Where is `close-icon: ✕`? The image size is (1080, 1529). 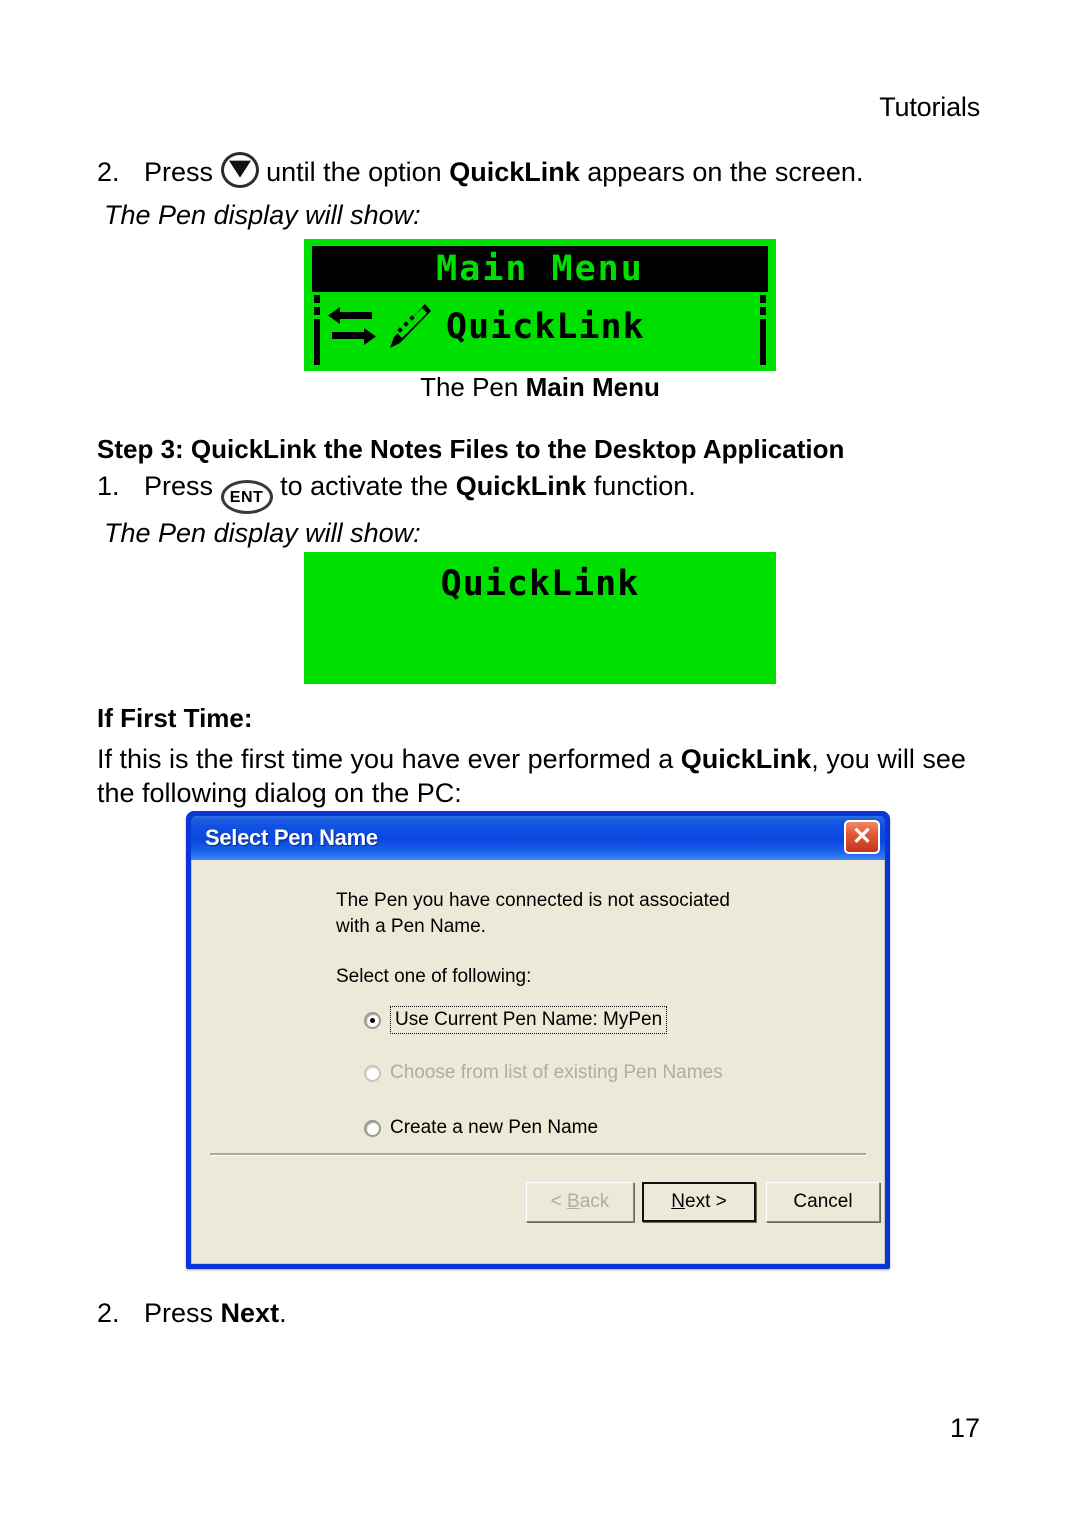
close-icon: ✕ is located at coordinates (862, 837).